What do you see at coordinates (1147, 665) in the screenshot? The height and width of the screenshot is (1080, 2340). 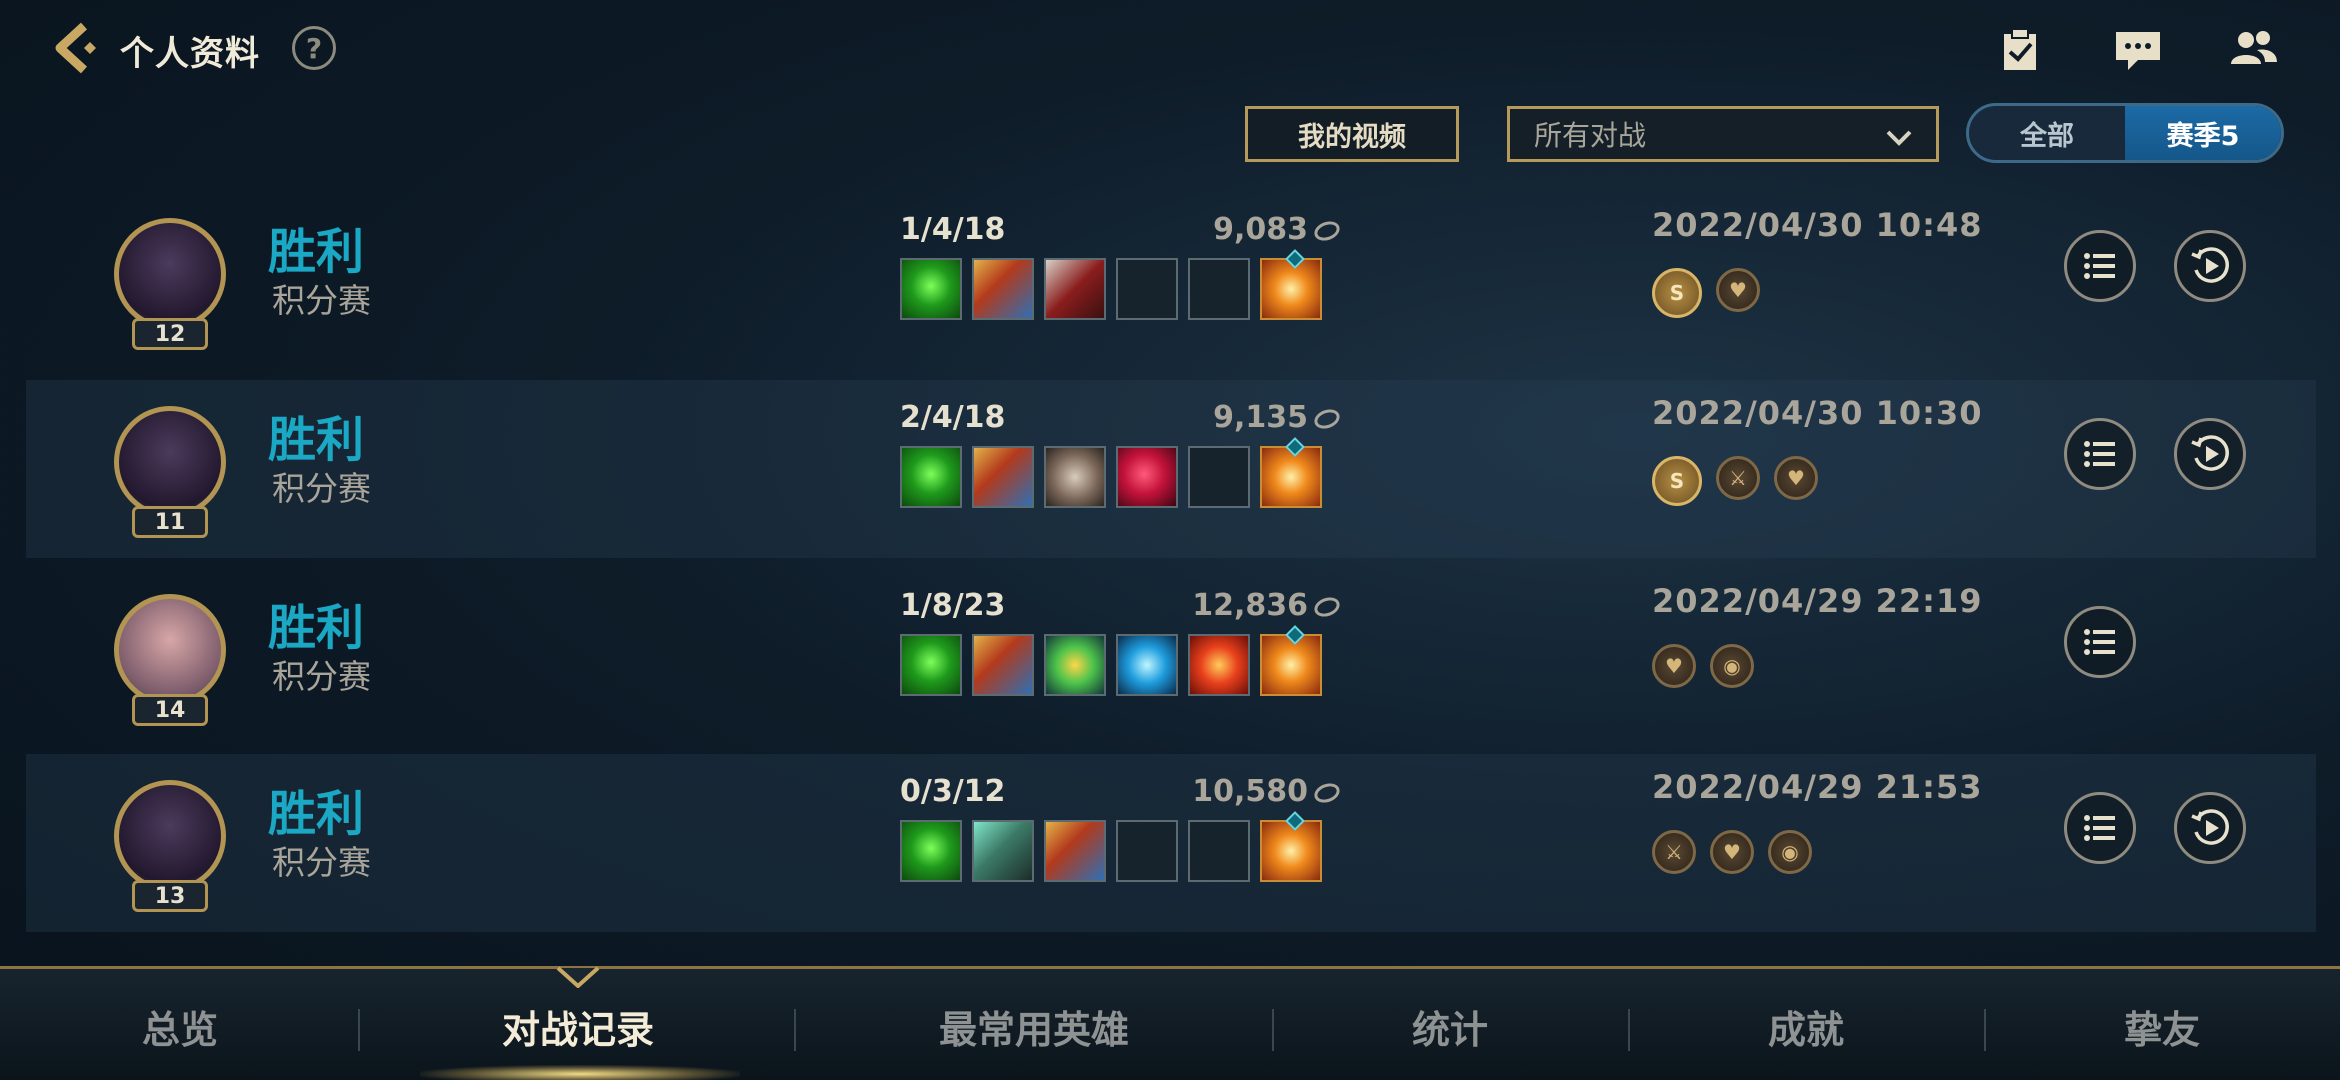 I see `blue-spirit-item-icon` at bounding box center [1147, 665].